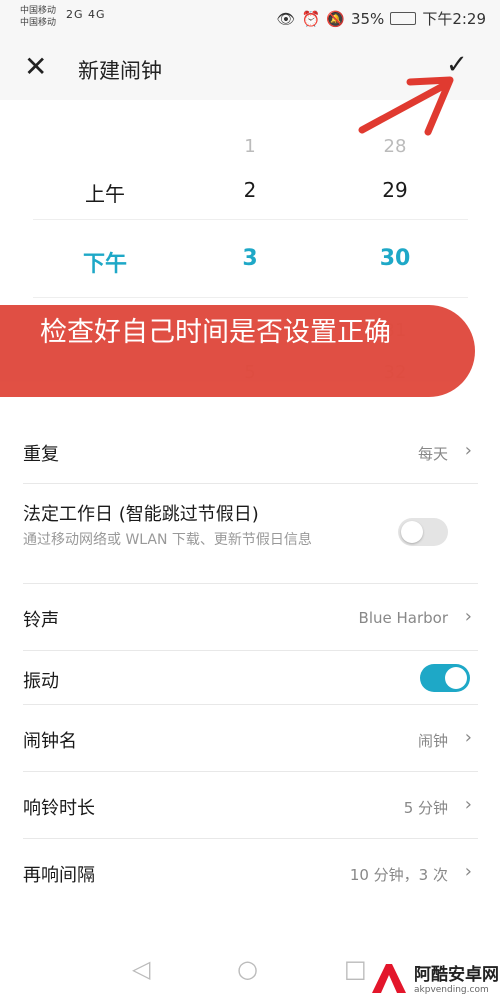  Describe the element at coordinates (250, 190) in the screenshot. I see `picker-hour: 2` at that location.